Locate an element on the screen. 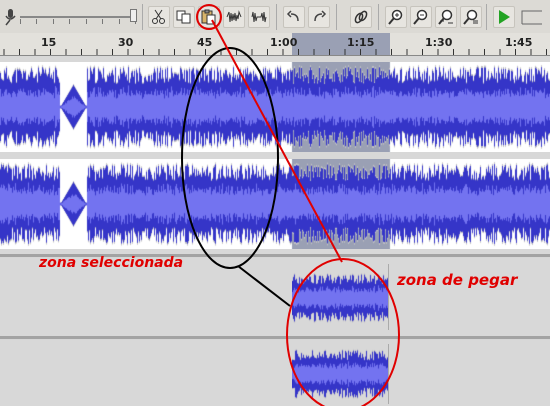 The image size is (550, 406). ruler-label: 1:45 is located at coordinates (519, 42).